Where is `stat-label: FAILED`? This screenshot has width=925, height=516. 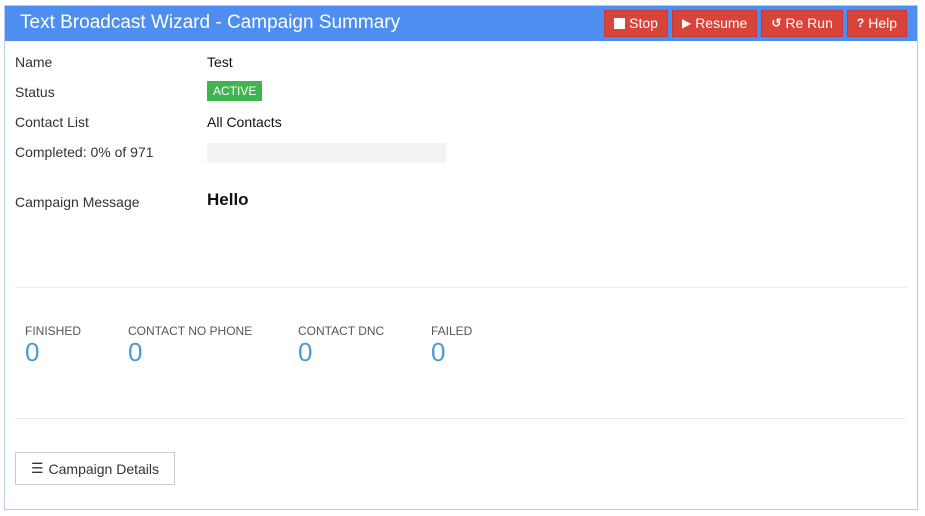 stat-label: FAILED is located at coordinates (452, 331).